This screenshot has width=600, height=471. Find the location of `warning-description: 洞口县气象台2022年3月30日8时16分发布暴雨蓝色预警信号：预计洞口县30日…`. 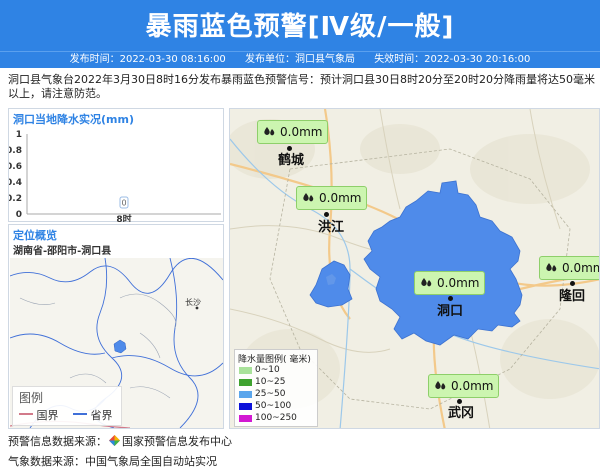

warning-description: 洞口县气象台2022年3月30日8时16分发布暴雨蓝色预警信号：预计洞口县30日… is located at coordinates (301, 86).